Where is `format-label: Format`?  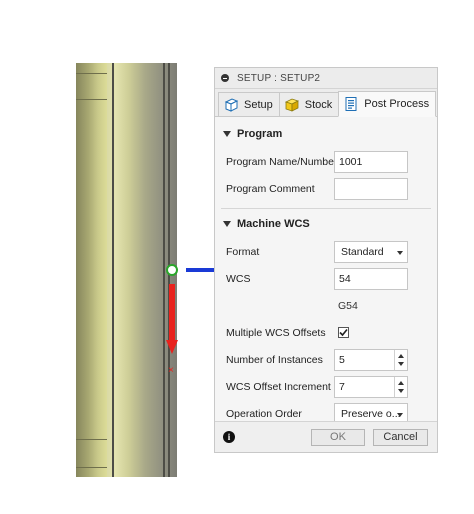
format-label: Format is located at coordinates (242, 252).